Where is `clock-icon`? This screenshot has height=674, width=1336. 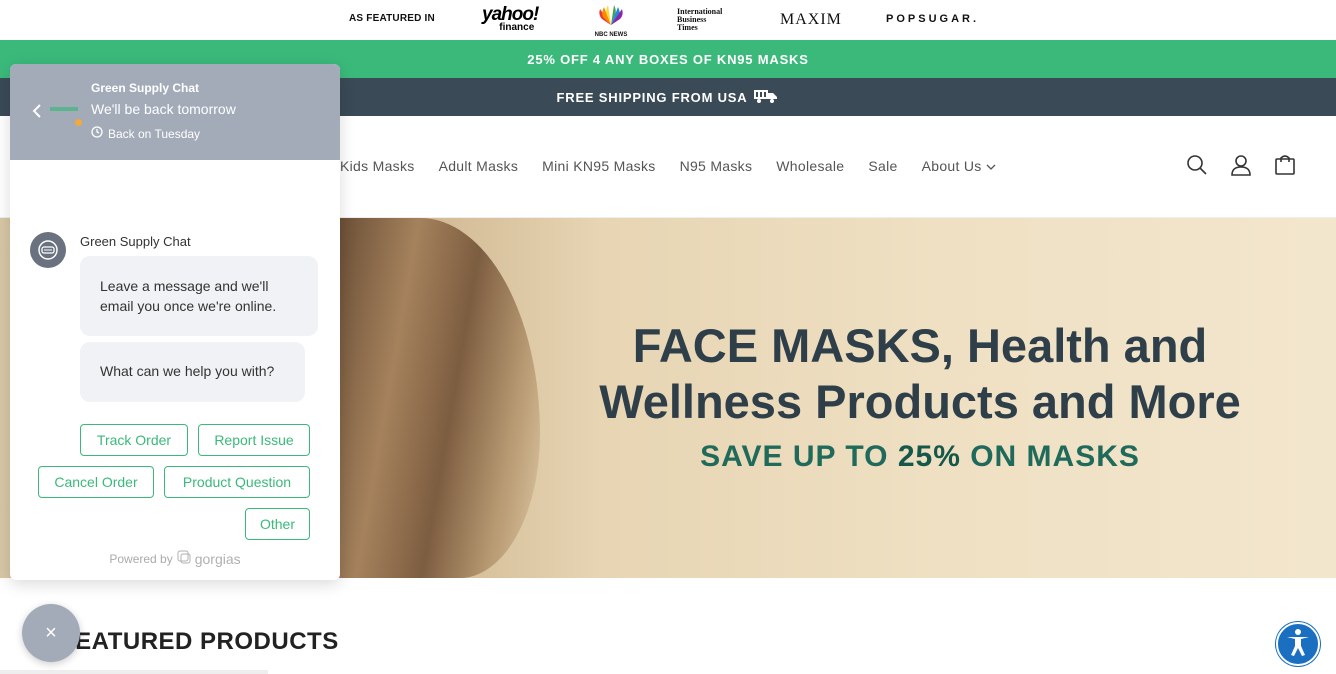 clock-icon is located at coordinates (97, 133).